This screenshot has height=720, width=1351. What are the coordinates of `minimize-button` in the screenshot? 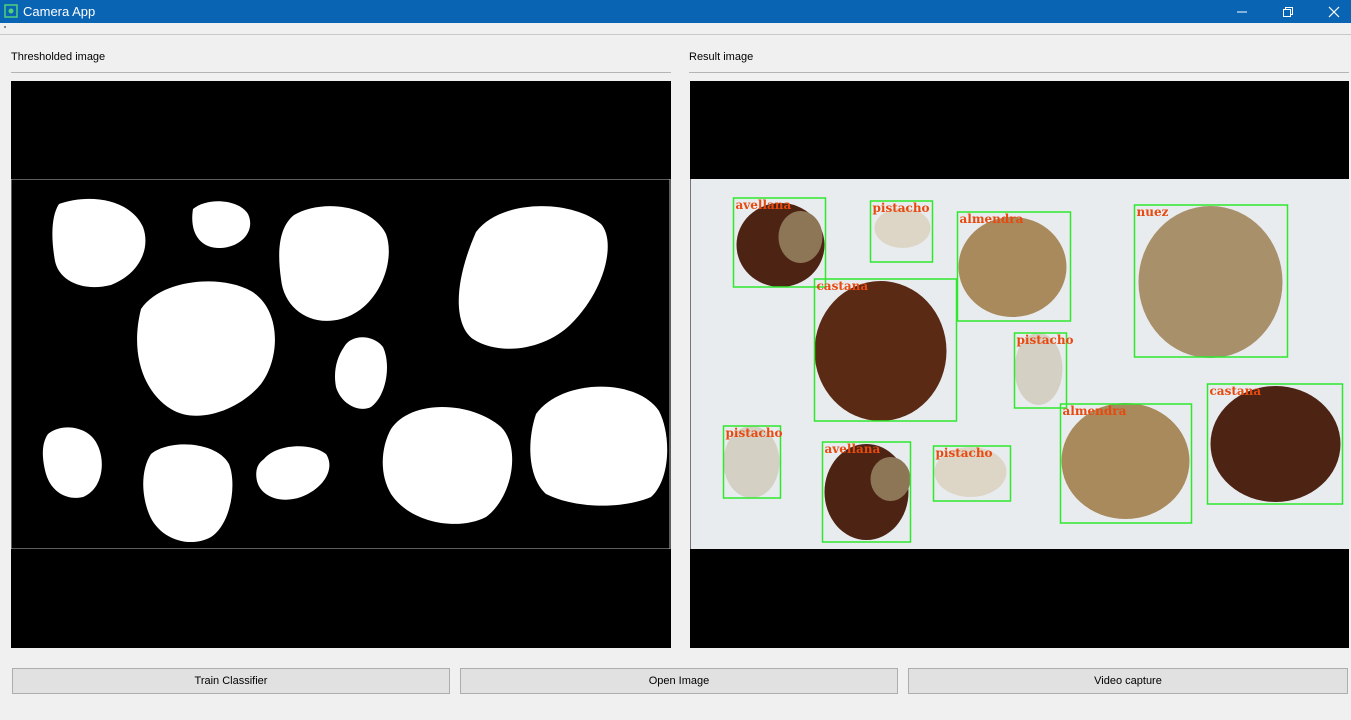 It's located at (1242, 11).